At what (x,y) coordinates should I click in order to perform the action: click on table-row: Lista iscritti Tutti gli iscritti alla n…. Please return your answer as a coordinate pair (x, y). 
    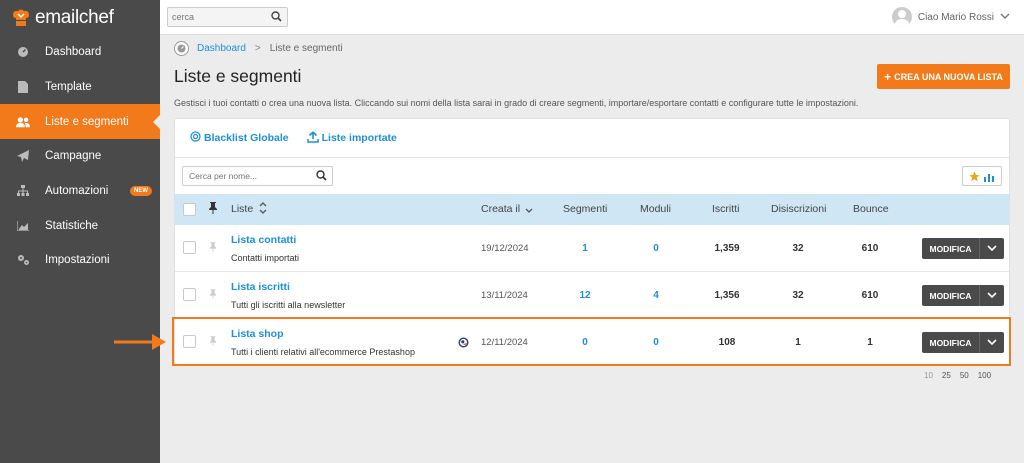
    Looking at the image, I should click on (592, 295).